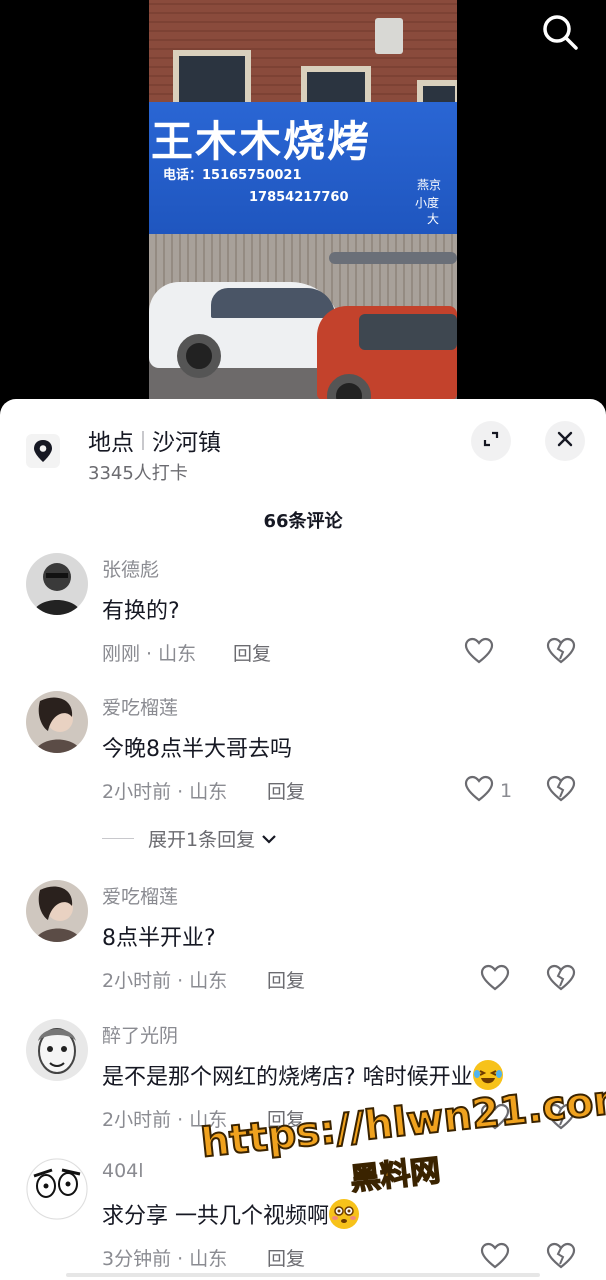 The image size is (606, 1280). Describe the element at coordinates (232, 175) in the screenshot. I see `sign-phone-1: 电话：15165750021` at that location.